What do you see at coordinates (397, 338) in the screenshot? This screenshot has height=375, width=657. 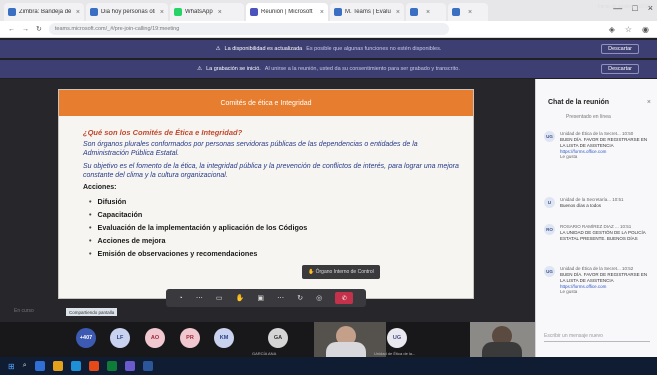 I see `participant-avatar: UG` at bounding box center [397, 338].